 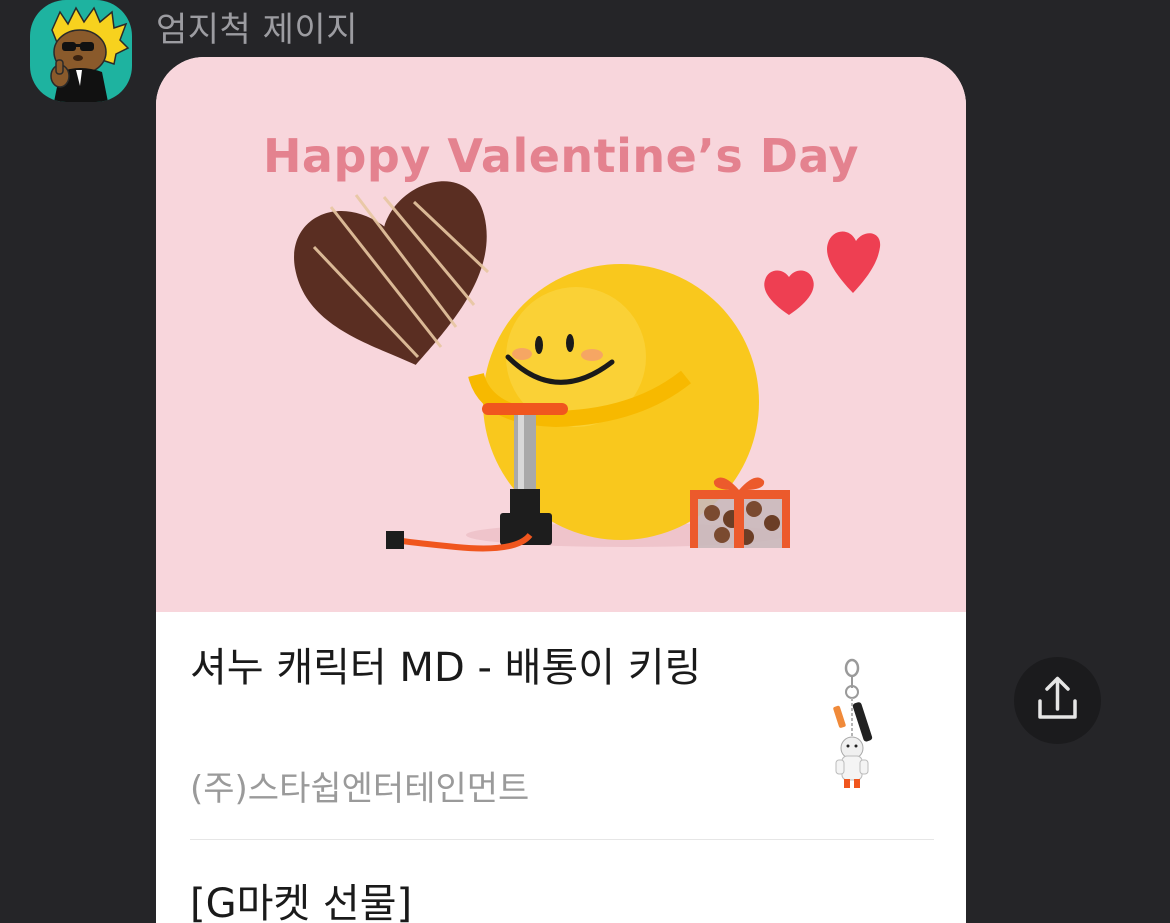 I want to click on product-title: 셔누 캐릭터 MD - 배통이 키링, so click(x=470, y=668).